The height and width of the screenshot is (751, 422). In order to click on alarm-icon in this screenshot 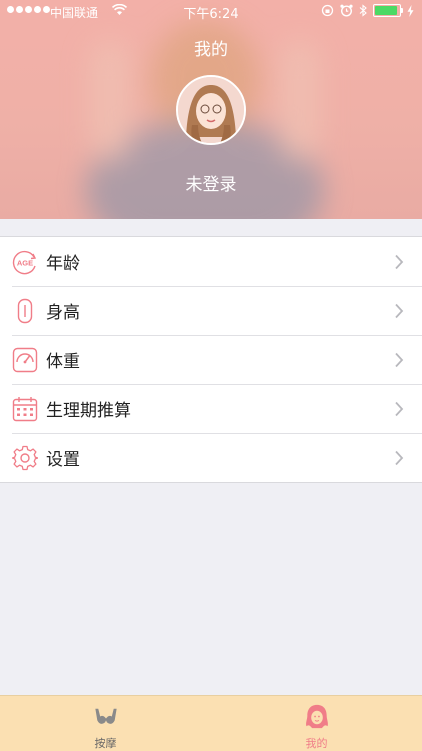, I will do `click(346, 10)`.